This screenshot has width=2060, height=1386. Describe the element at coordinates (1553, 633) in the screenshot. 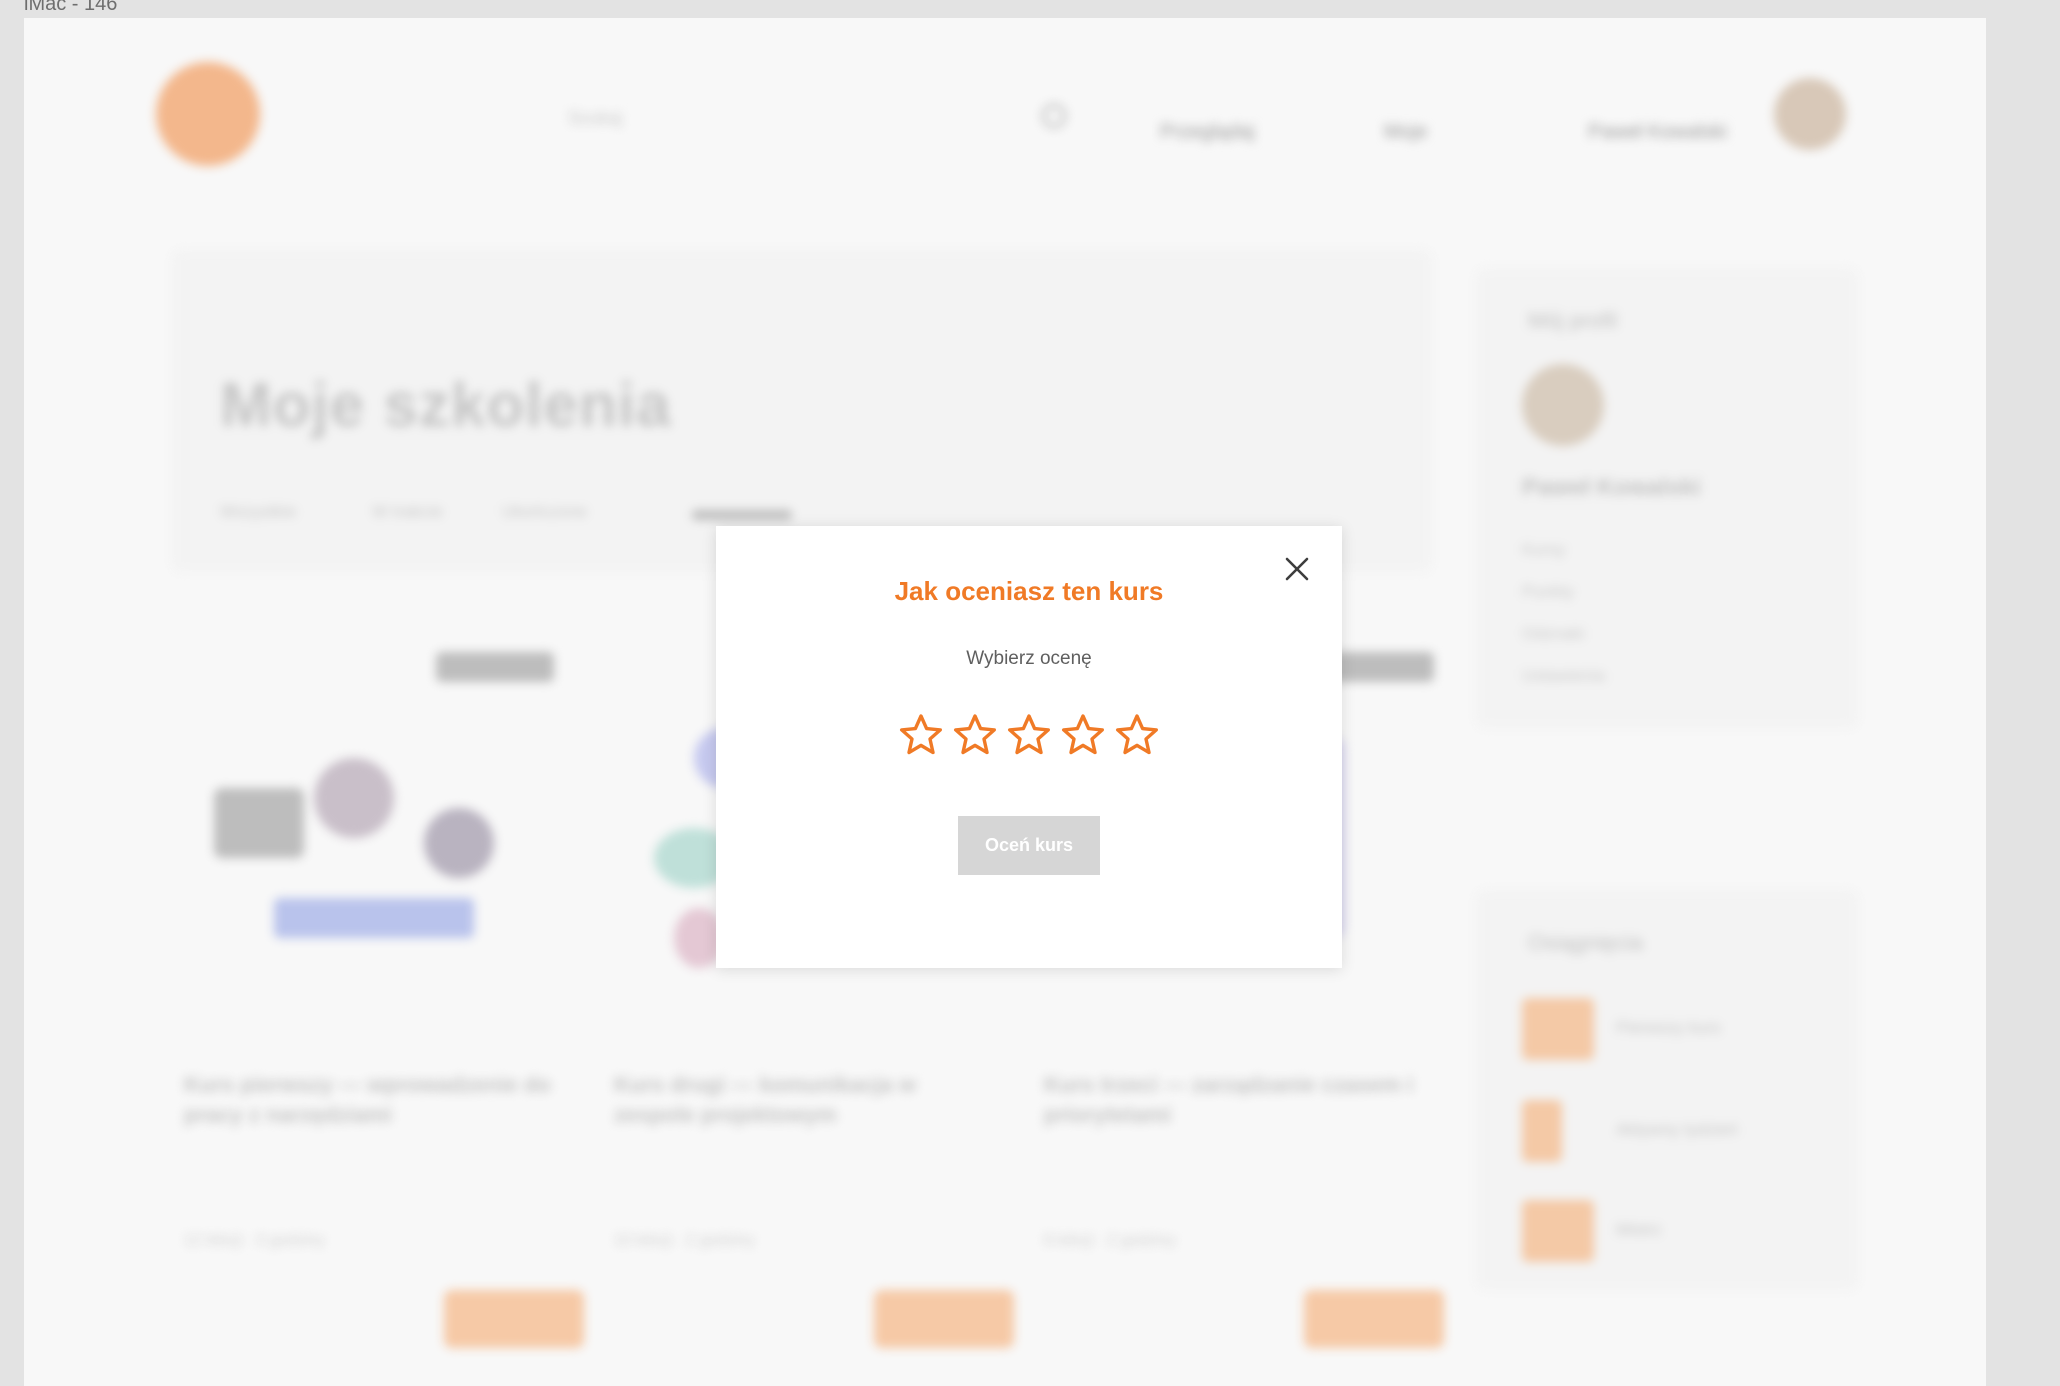

I see `profile-line: Odznaki` at that location.